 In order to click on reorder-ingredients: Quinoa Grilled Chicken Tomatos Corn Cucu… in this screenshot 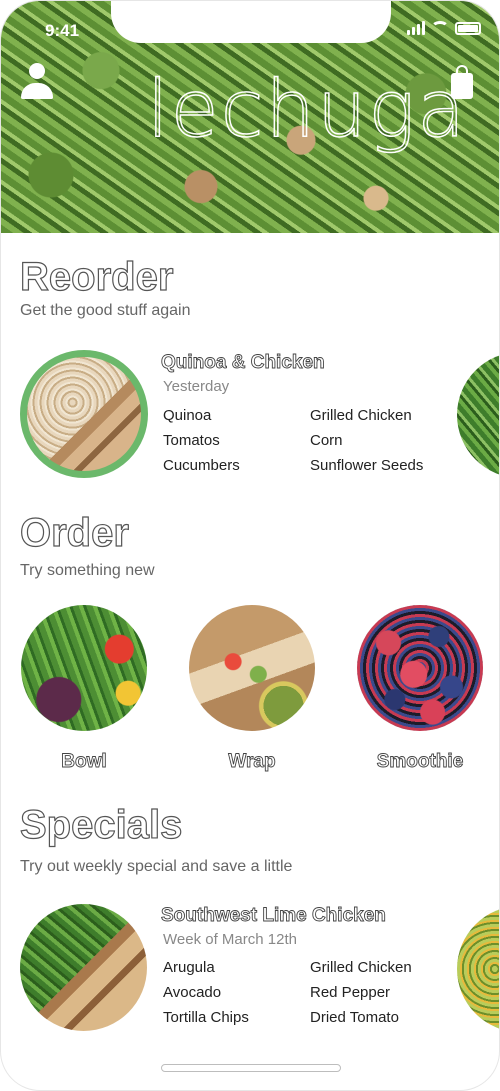, I will do `click(313, 441)`.